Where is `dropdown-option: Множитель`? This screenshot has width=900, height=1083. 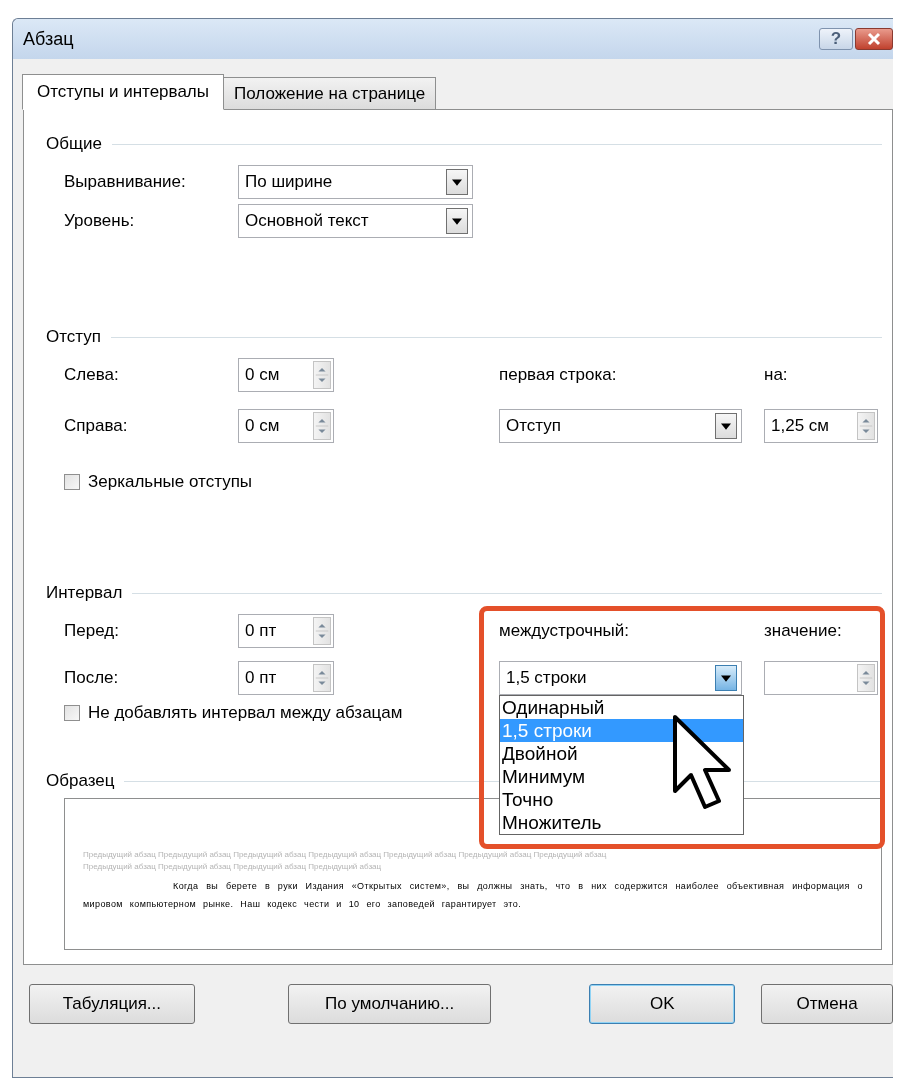 dropdown-option: Множитель is located at coordinates (621, 822).